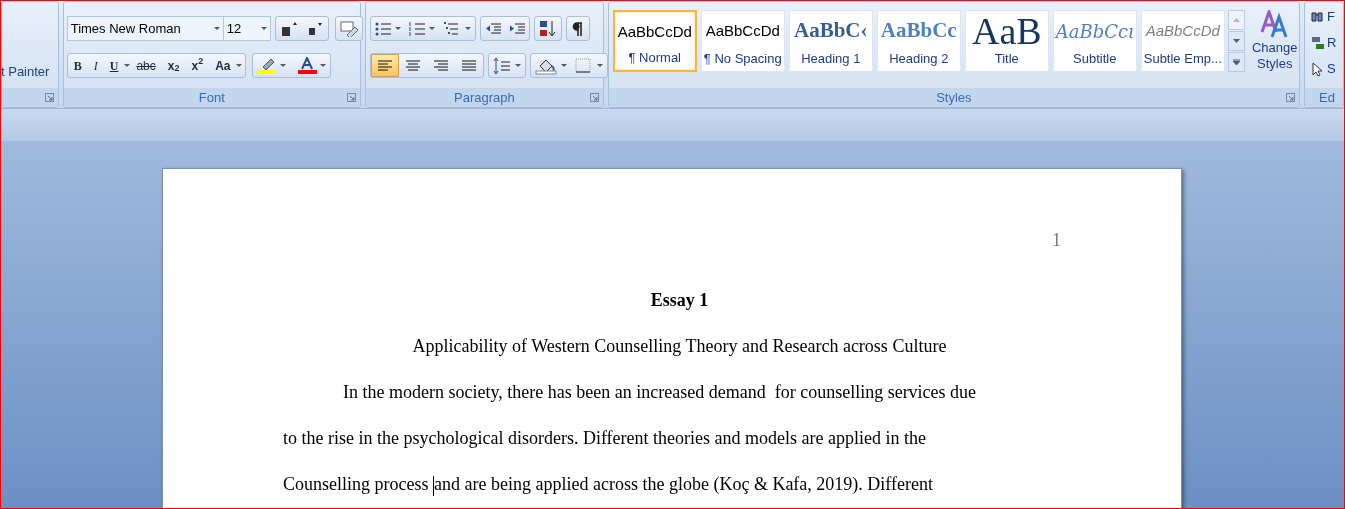  I want to click on group-label: Paragraph, so click(484, 97).